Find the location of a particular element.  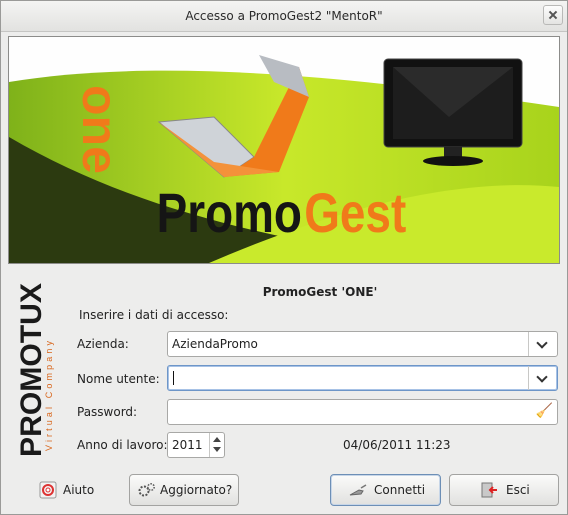

exit-label: Esci is located at coordinates (518, 490).